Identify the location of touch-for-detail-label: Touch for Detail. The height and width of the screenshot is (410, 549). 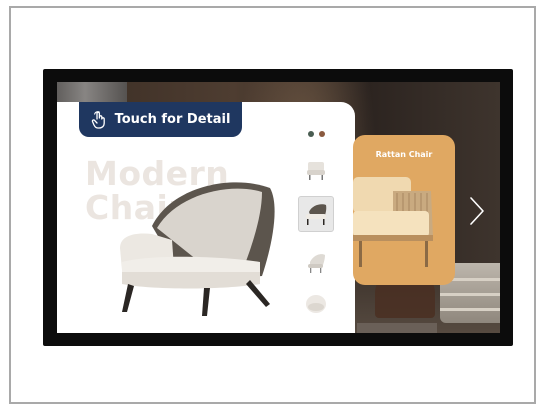
(172, 119).